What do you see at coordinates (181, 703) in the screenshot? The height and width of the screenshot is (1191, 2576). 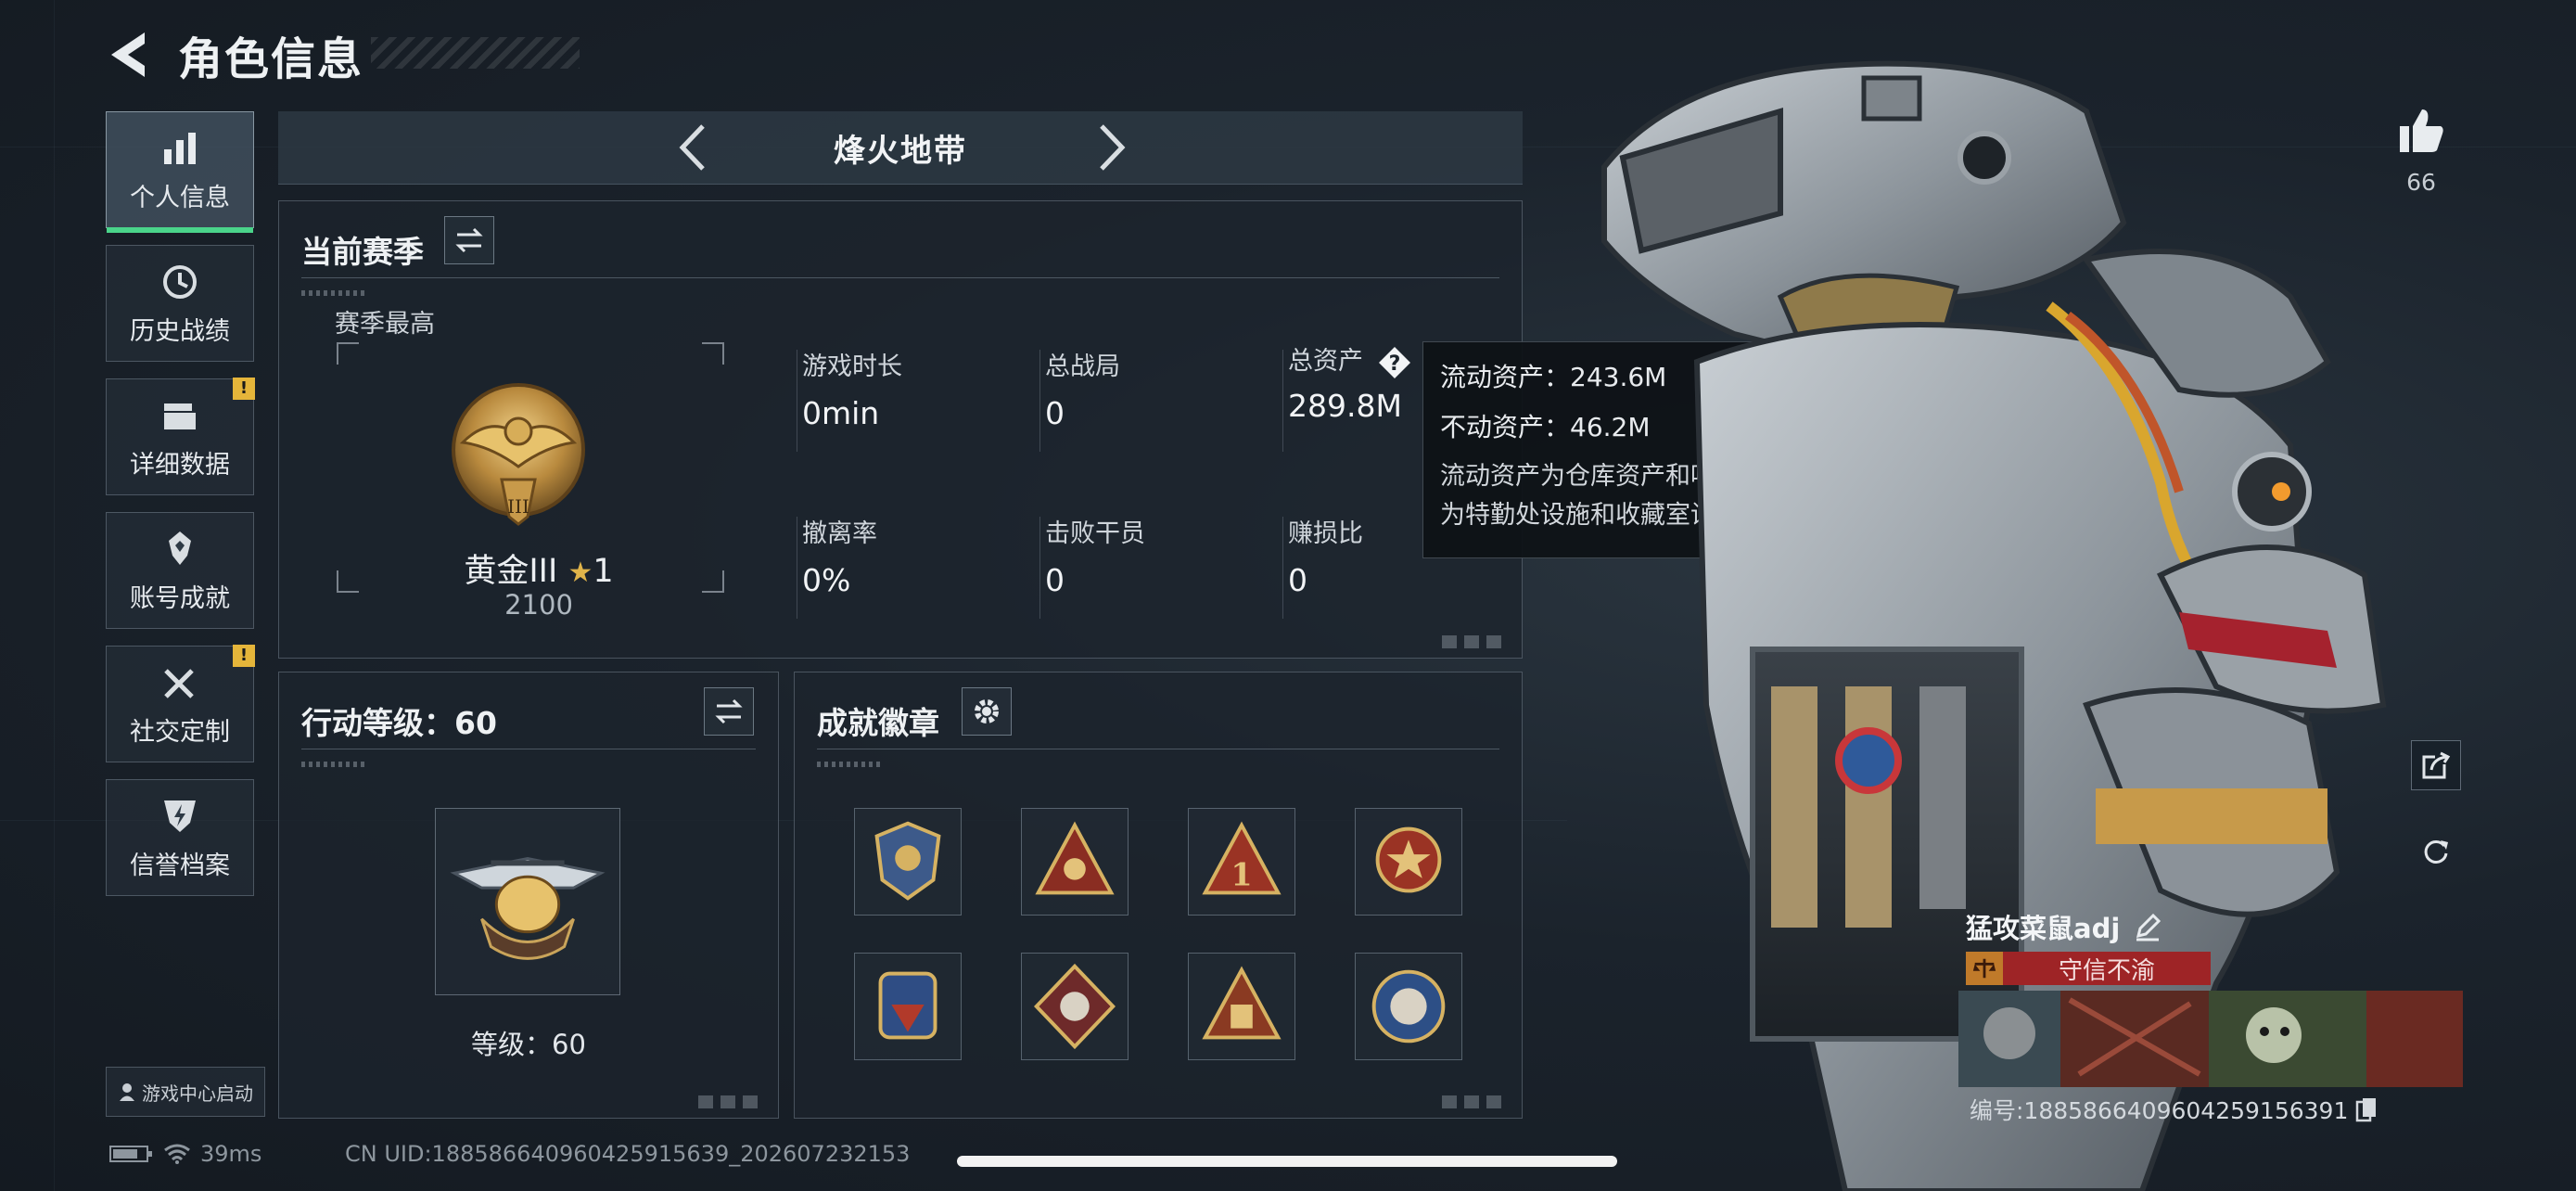 I see `sidebar-item-social: ! 社交定制` at bounding box center [181, 703].